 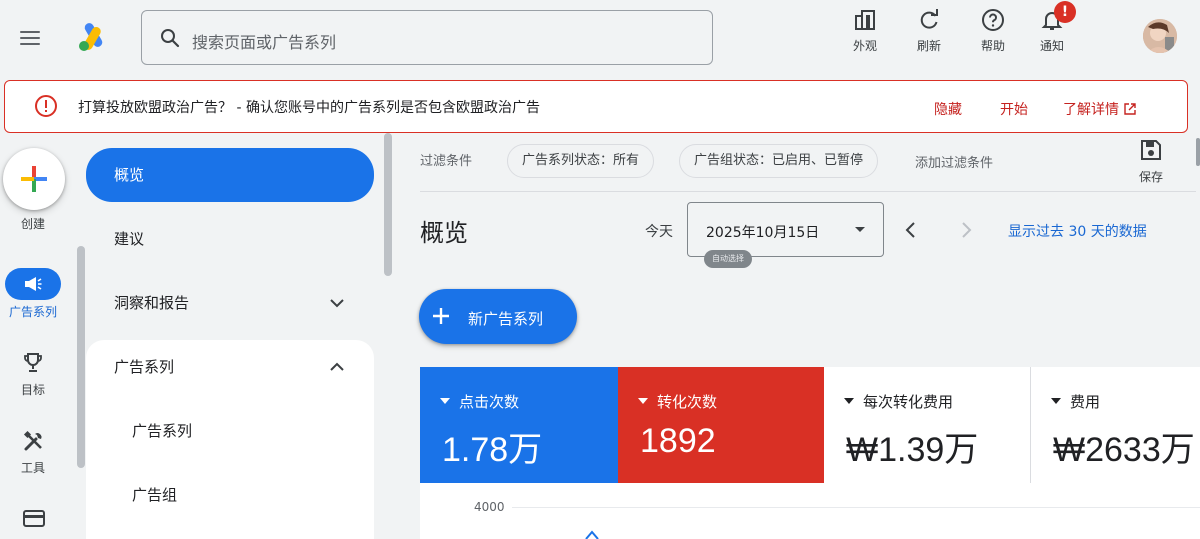 What do you see at coordinates (230, 430) in the screenshot?
I see `nav-item-campaigns: 广告系列` at bounding box center [230, 430].